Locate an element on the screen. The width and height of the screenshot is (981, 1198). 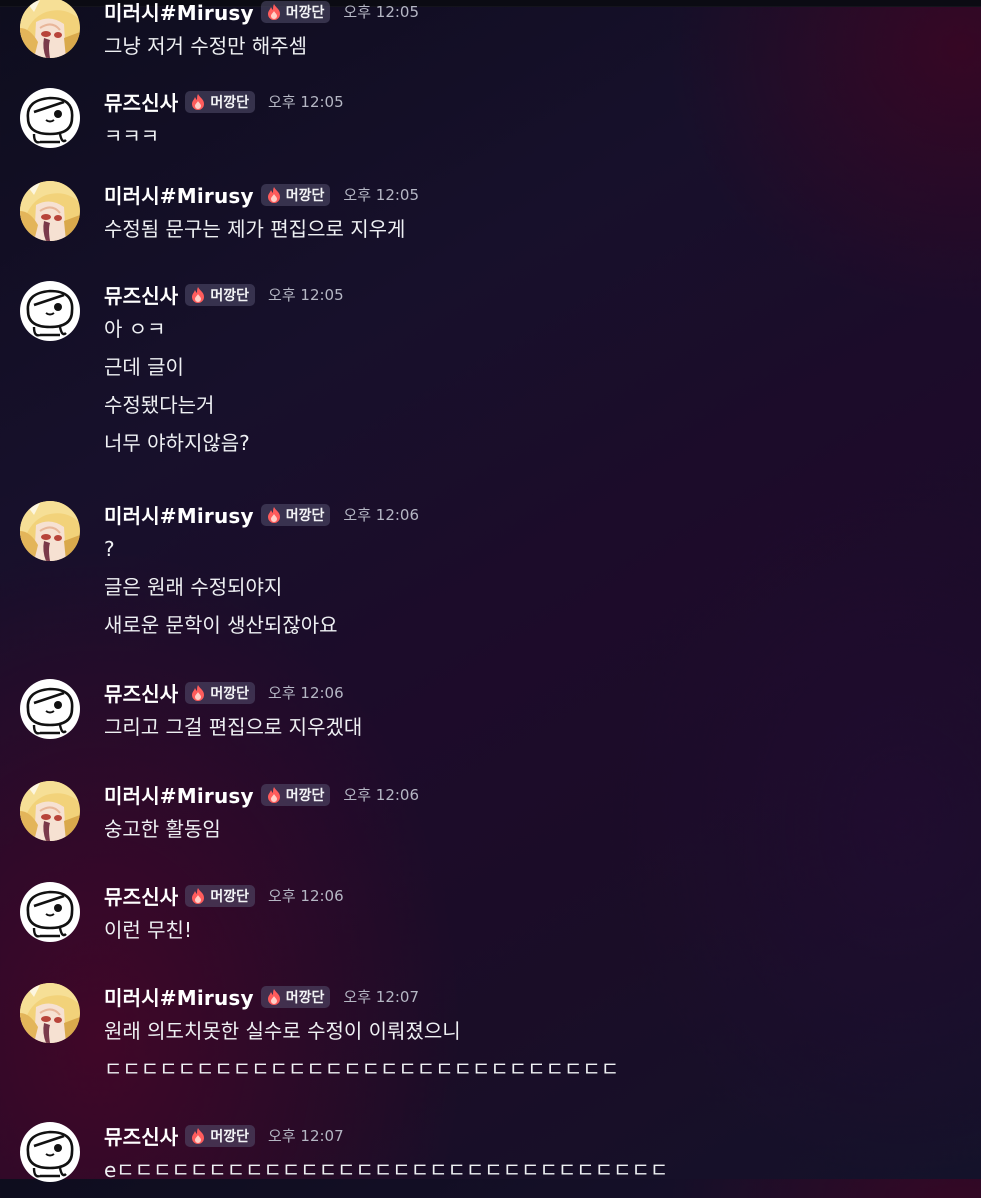
message-group: 뮤즈신사 머깡단 오후 12:06 그리고 그걸 편집으로 지우겠대 is located at coordinates (490, 724).